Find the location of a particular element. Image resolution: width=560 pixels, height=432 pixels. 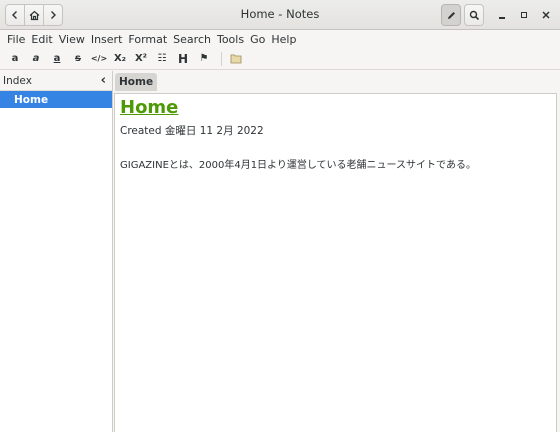

bold-icon: a is located at coordinates (15, 58).